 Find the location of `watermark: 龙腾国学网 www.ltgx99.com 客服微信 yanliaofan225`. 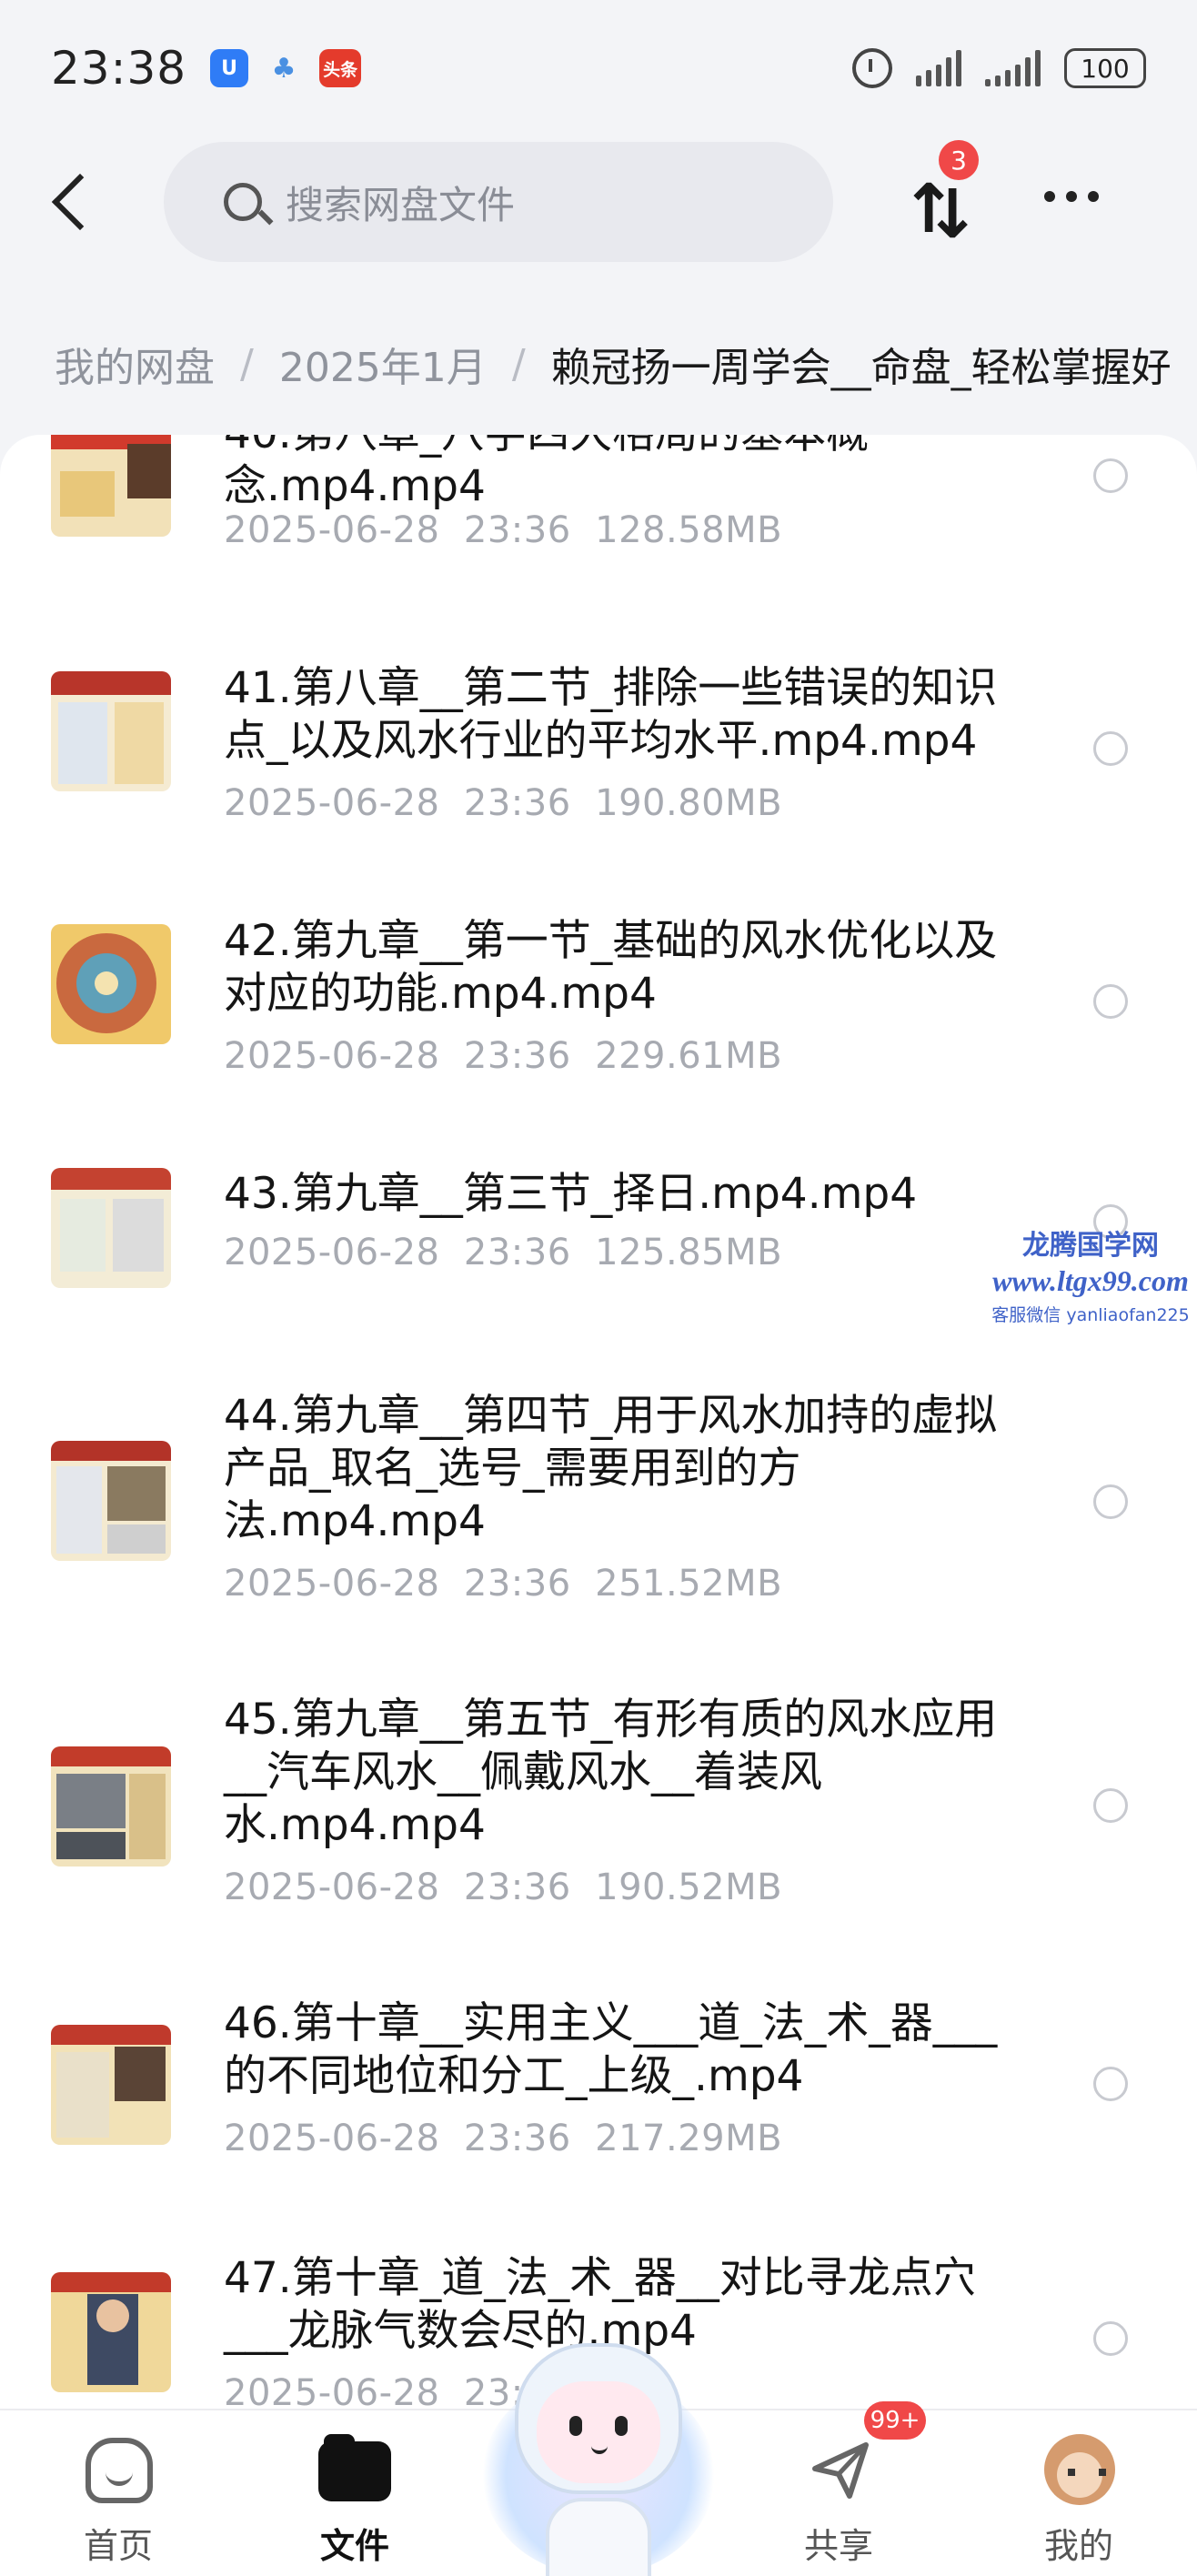

watermark: 龙腾国学网 www.ltgx99.com 客服微信 yanliaofan225 is located at coordinates (1090, 1274).